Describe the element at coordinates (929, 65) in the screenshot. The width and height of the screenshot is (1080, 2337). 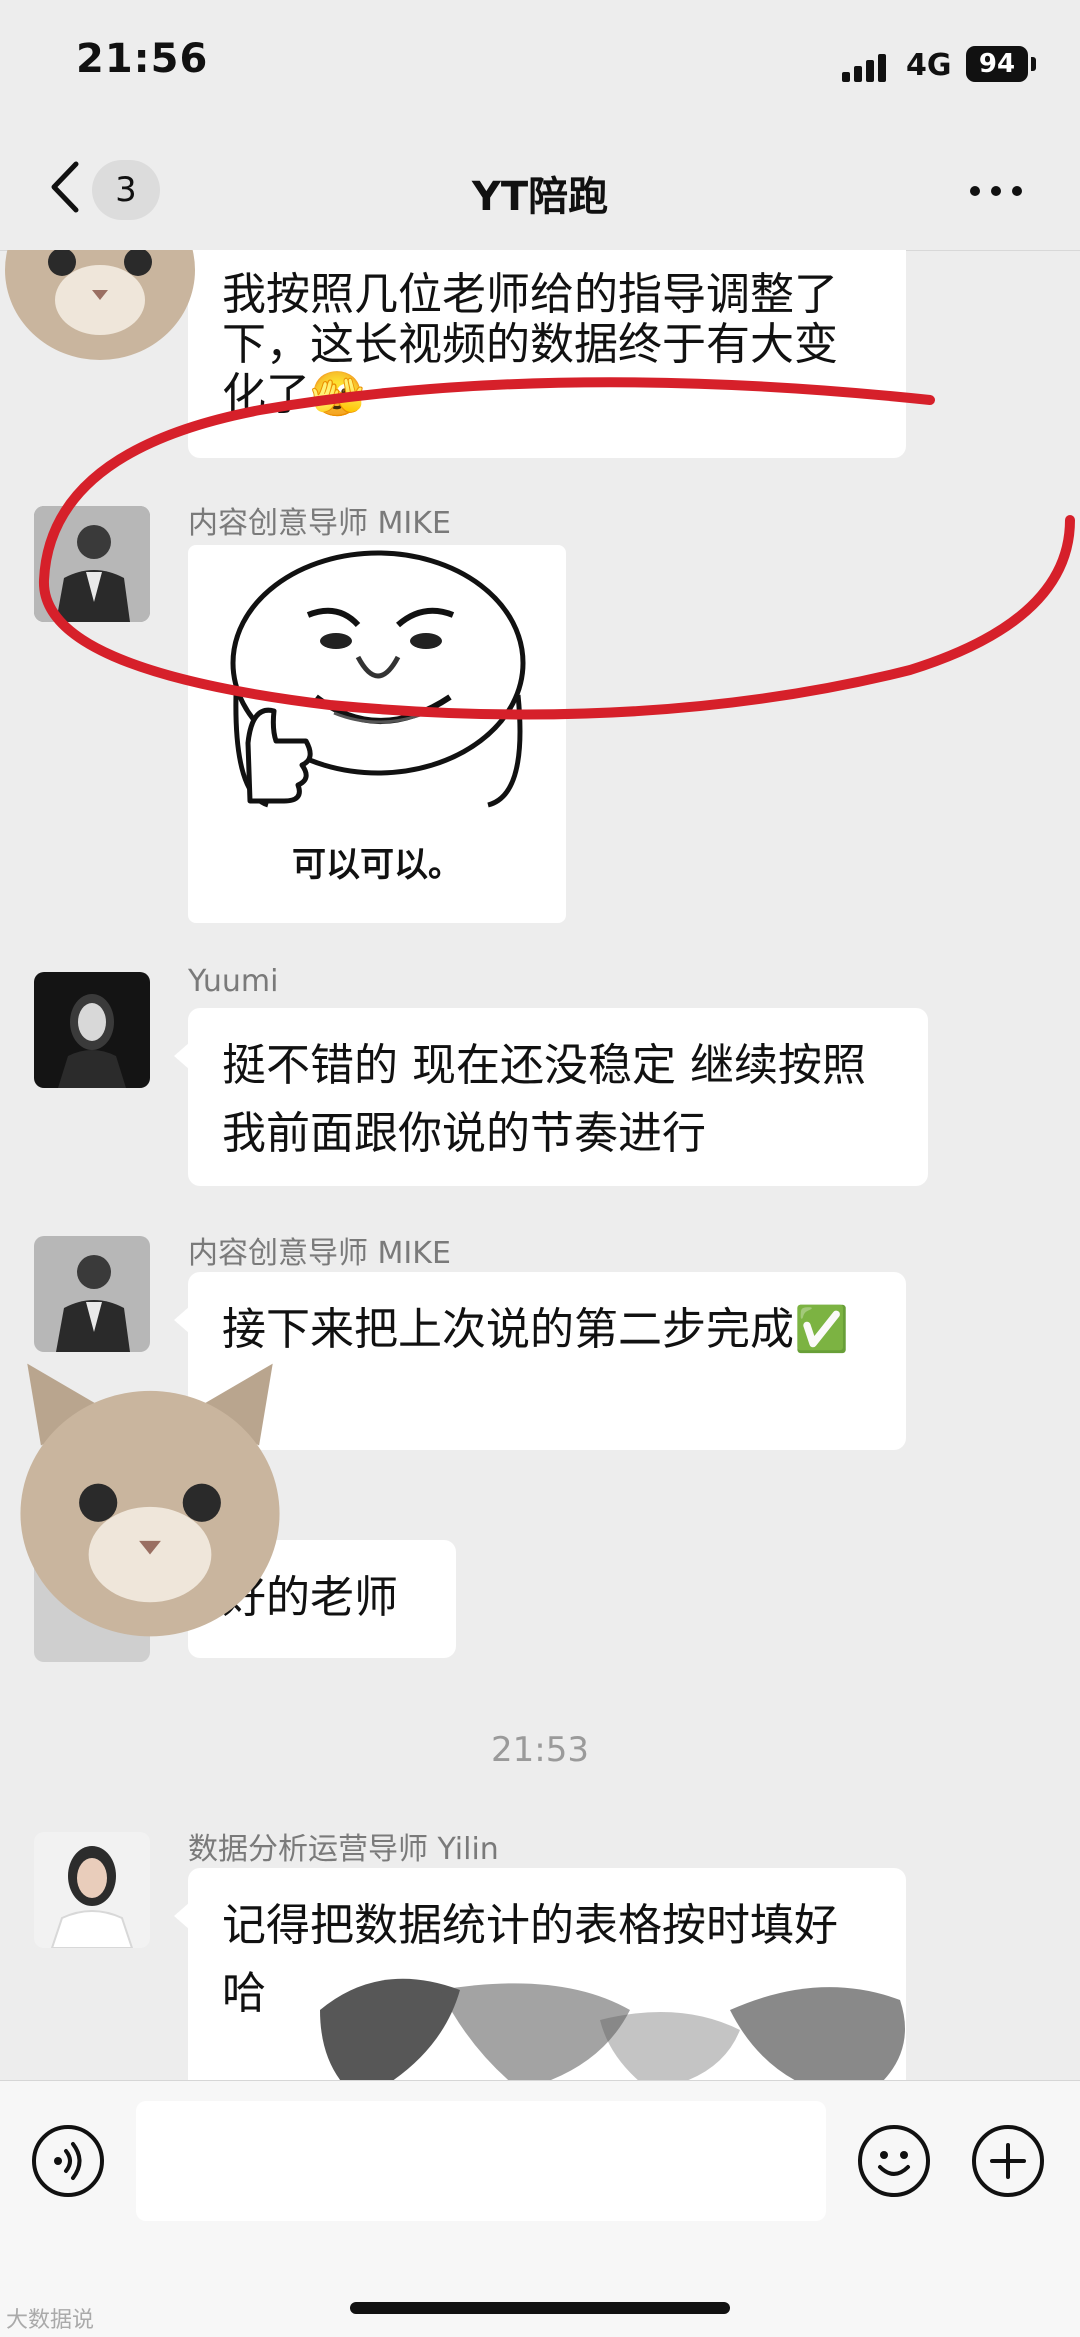
I see `network-type: 4G` at that location.